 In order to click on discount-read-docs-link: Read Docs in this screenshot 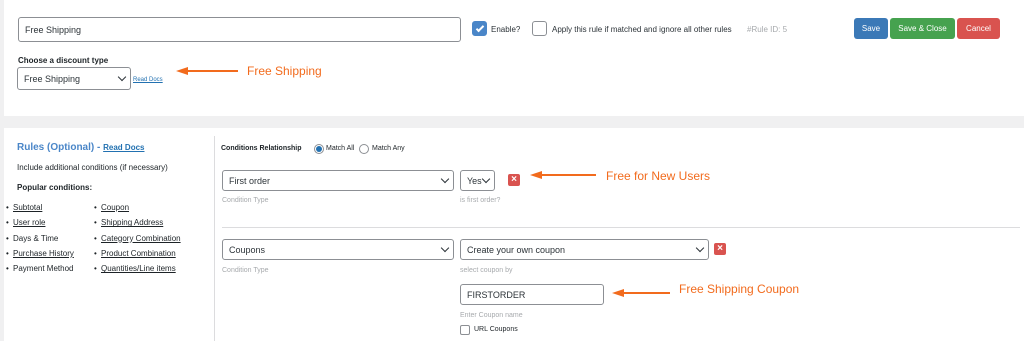, I will do `click(148, 80)`.